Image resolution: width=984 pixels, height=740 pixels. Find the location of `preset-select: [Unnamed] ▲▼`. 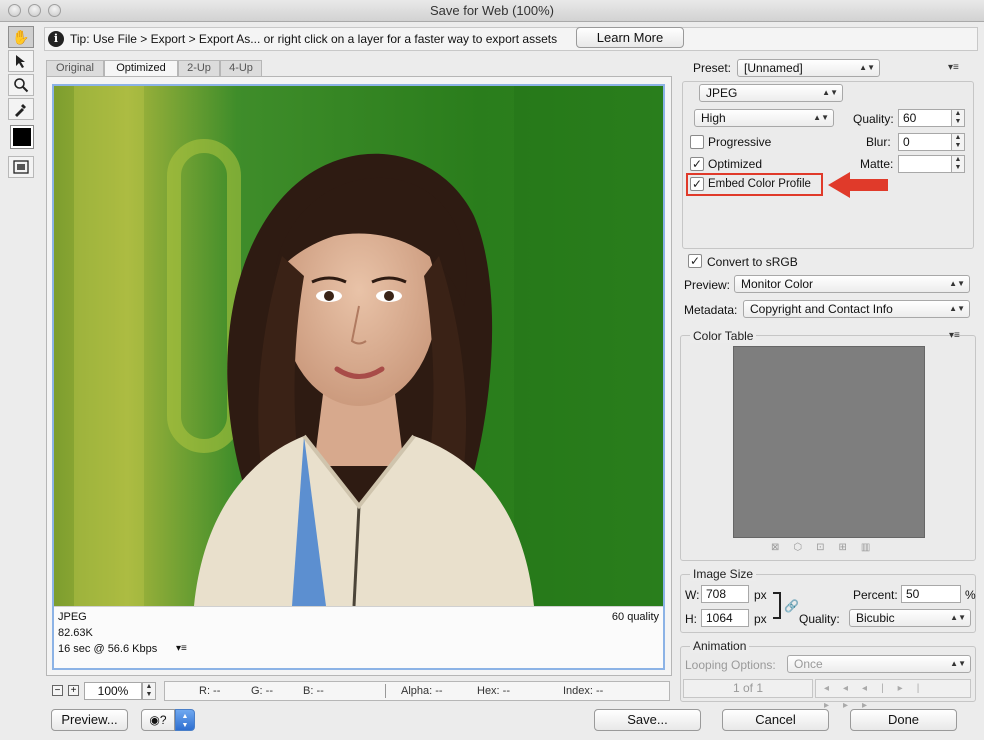

preset-select: [Unnamed] ▲▼ is located at coordinates (808, 68).